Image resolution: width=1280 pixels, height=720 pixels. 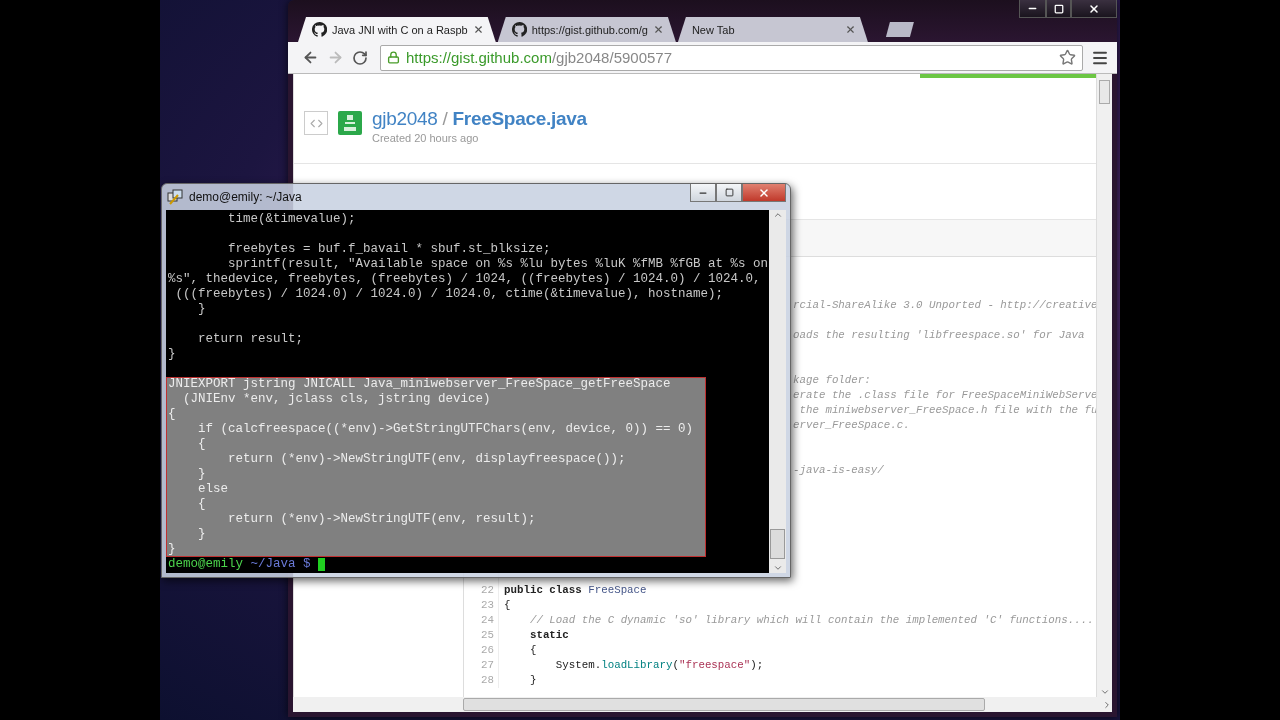 I want to click on forward-button, so click(x=335, y=57).